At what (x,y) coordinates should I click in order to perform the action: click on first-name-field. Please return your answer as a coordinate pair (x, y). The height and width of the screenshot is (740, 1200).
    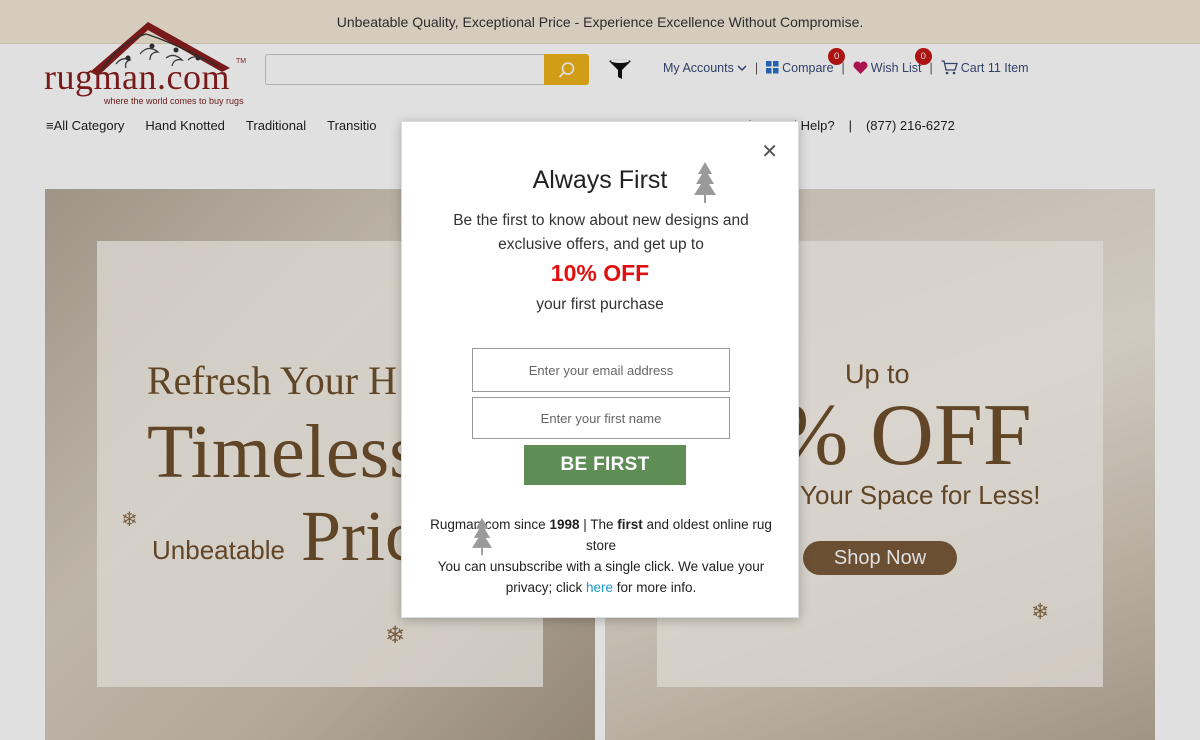
    Looking at the image, I should click on (601, 418).